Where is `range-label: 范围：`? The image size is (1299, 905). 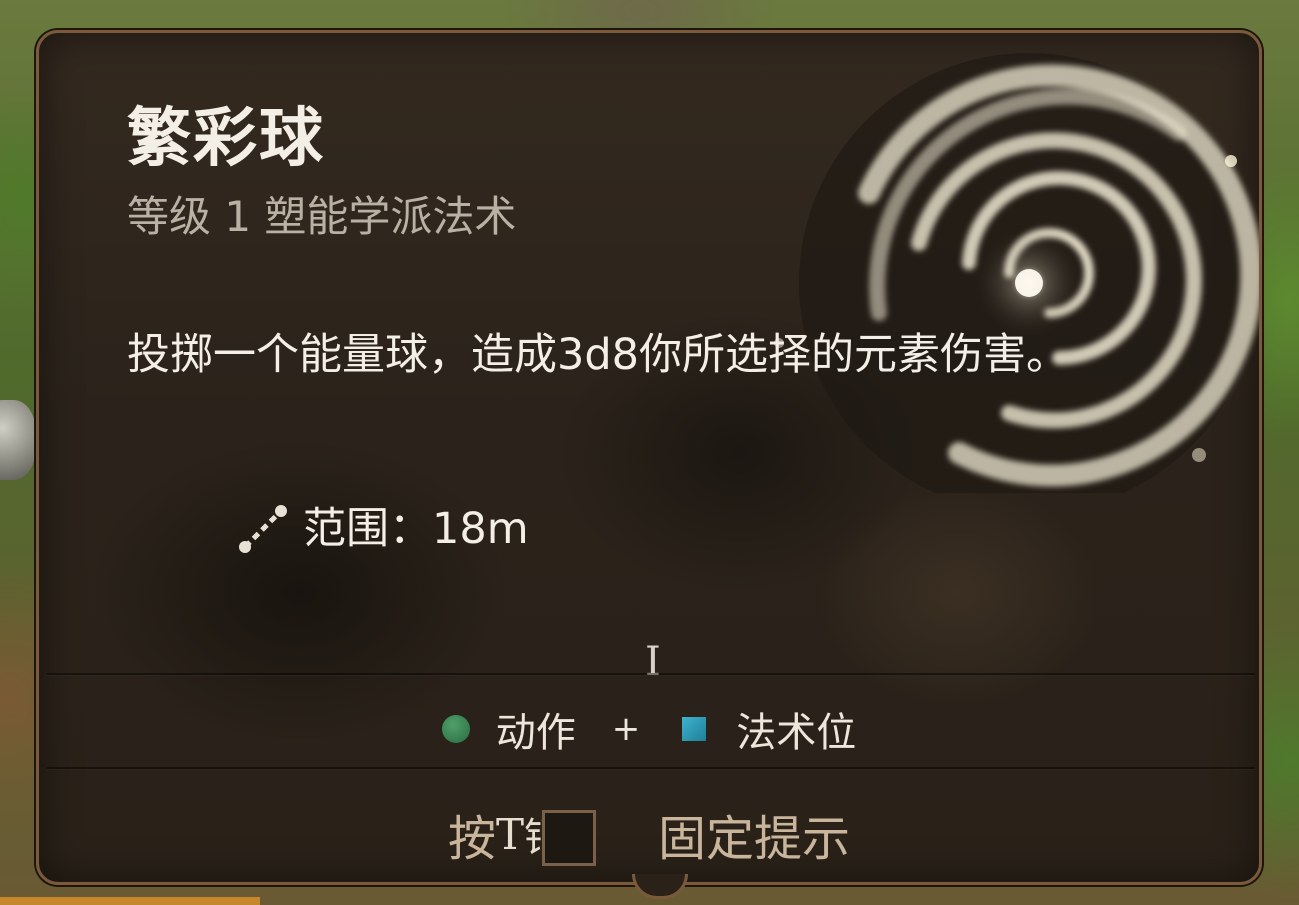
range-label: 范围： is located at coordinates (367, 529).